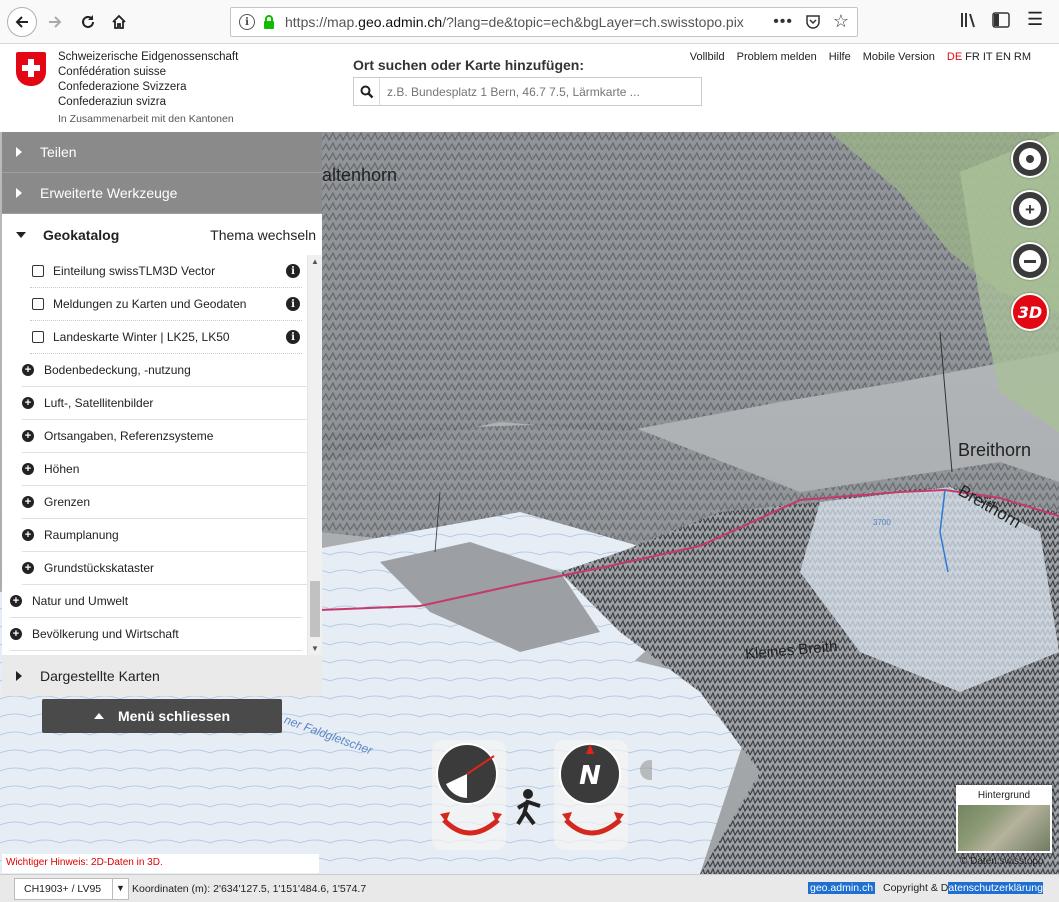 The width and height of the screenshot is (1059, 902). What do you see at coordinates (840, 57) in the screenshot?
I see `help-link: Hilfe` at bounding box center [840, 57].